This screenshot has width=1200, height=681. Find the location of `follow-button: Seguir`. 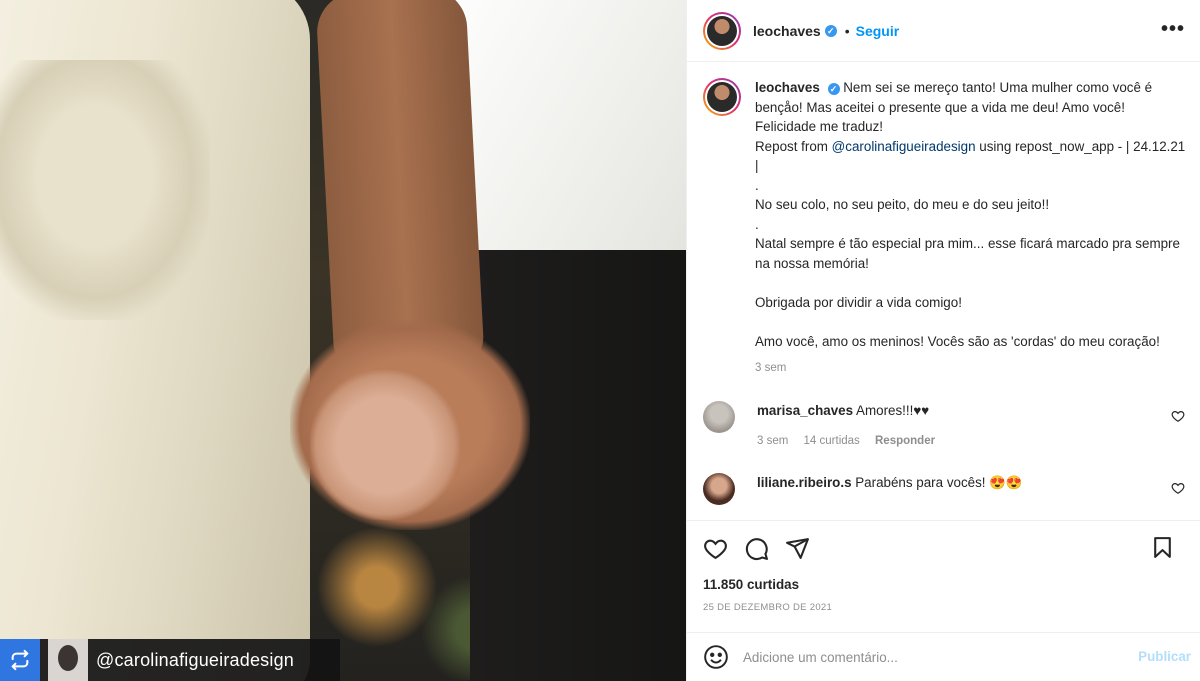

follow-button: Seguir is located at coordinates (878, 31).